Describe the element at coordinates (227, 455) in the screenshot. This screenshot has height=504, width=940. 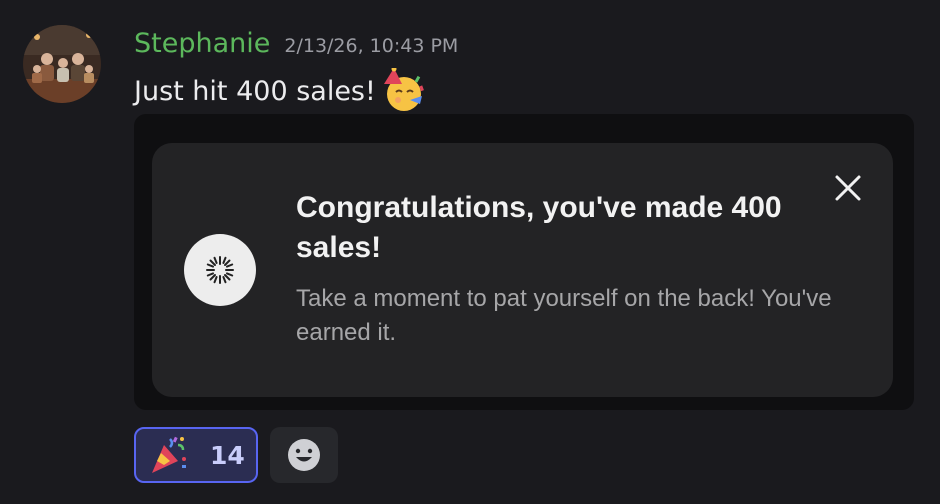
I see `reaction-count: 14` at that location.